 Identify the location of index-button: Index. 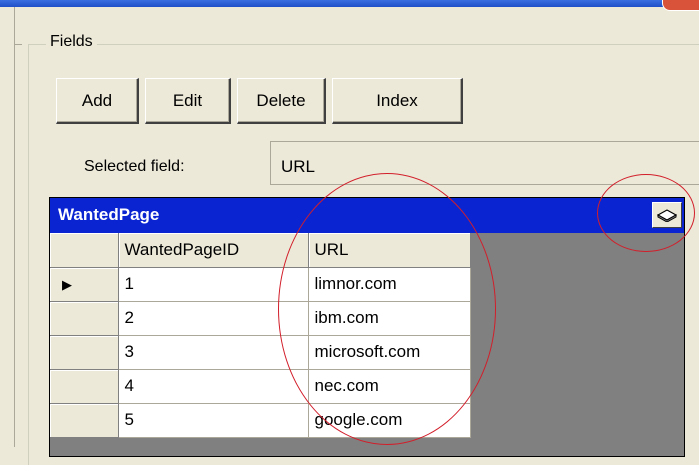
(397, 101).